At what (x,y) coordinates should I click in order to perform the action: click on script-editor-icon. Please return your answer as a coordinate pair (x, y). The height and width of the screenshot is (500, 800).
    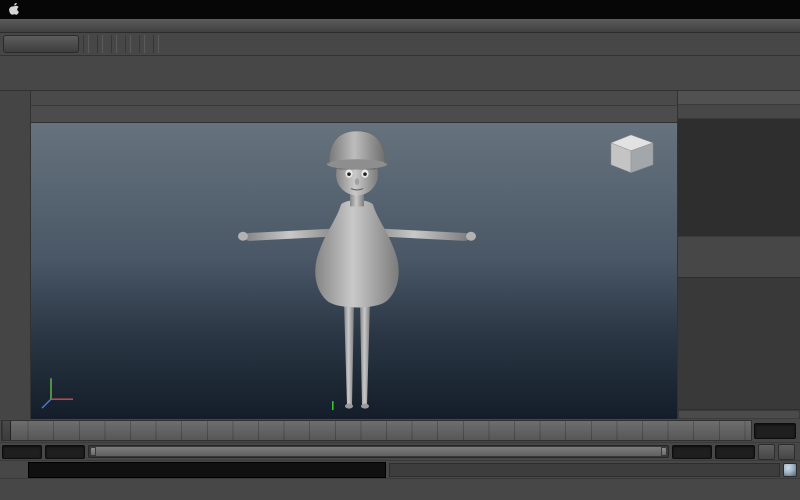
    Looking at the image, I should click on (790, 469).